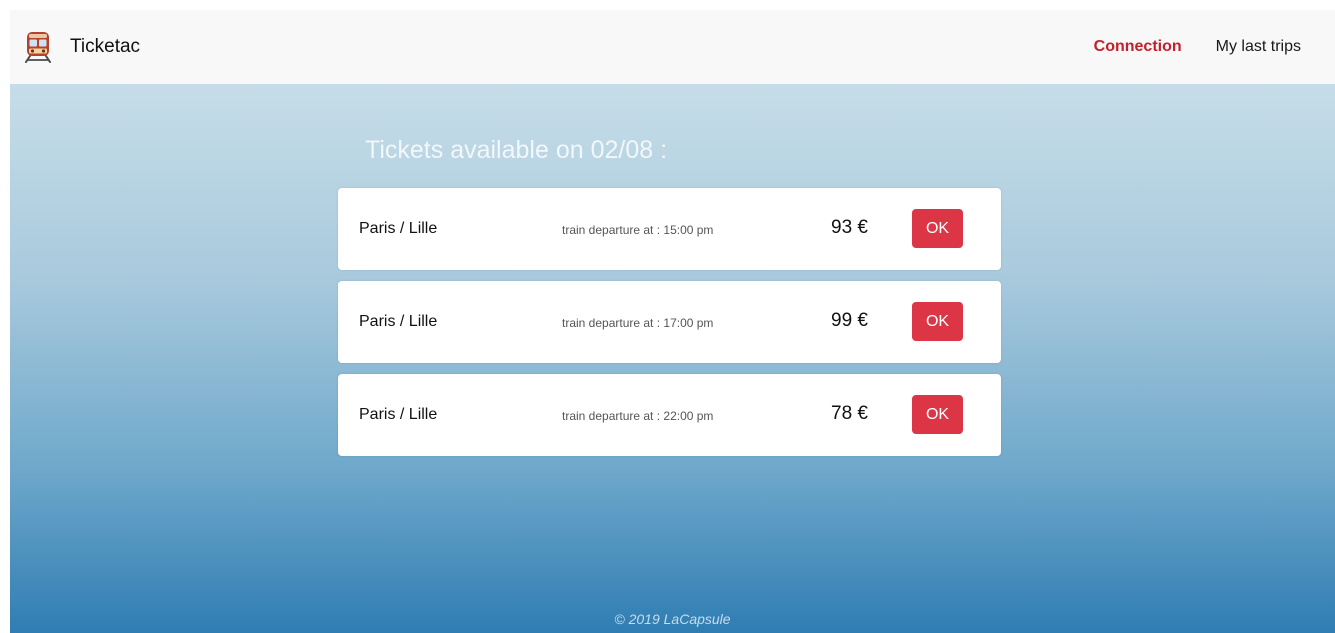  I want to click on brand: Ticketac, so click(82, 47).